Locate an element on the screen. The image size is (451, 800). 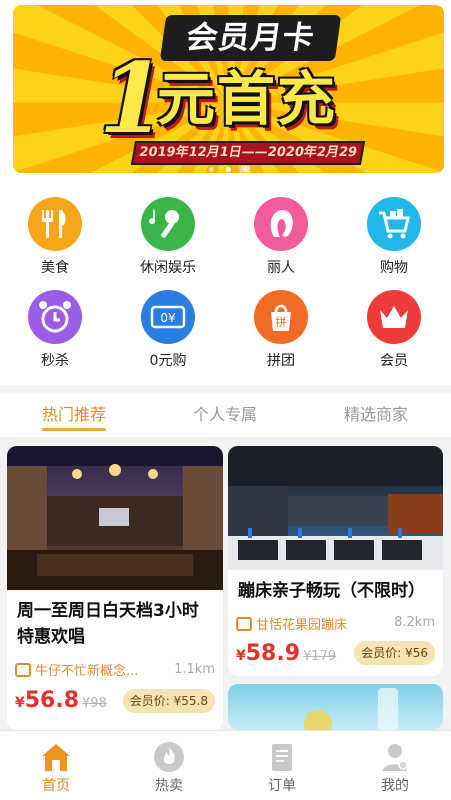
category-label: 休闲娱乐 is located at coordinates (168, 268).